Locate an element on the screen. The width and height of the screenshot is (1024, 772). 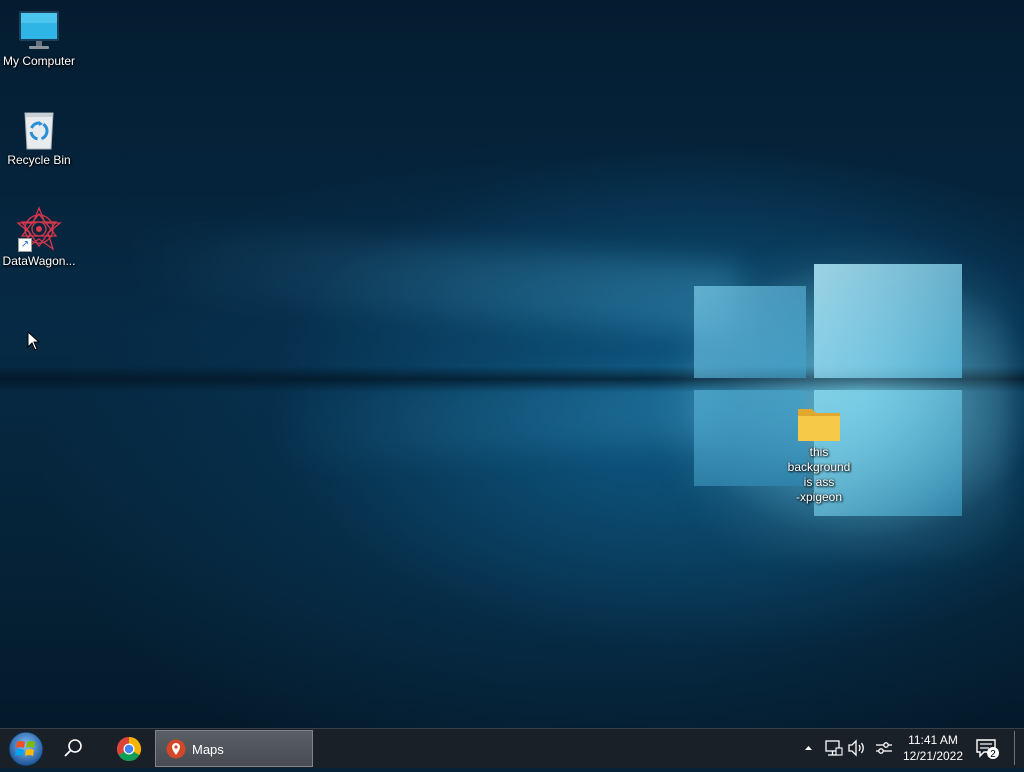
taskbar-chrome-button is located at coordinates (129, 749).